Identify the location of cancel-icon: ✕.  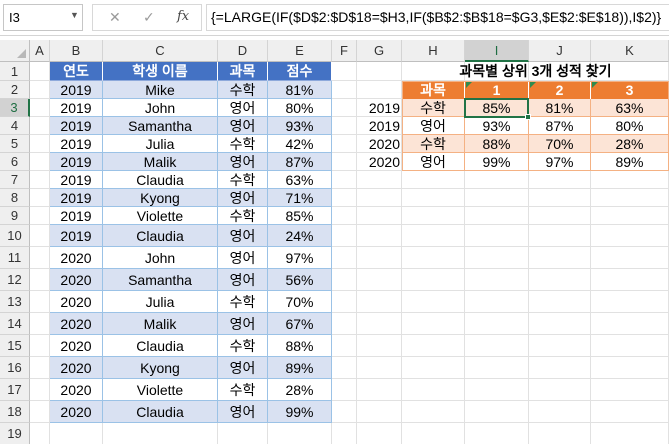
(115, 17).